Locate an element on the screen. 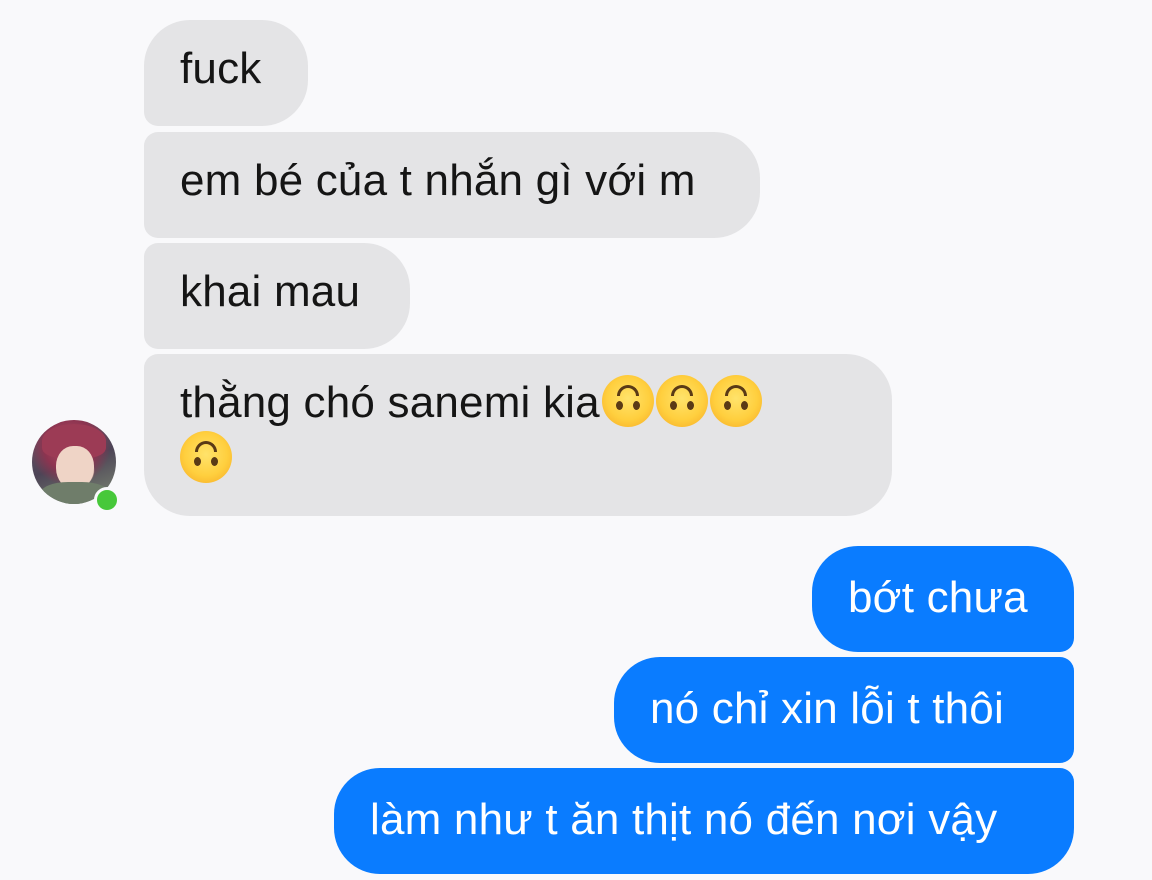 The width and height of the screenshot is (1152, 880). outgoing-message-bubble: nó chỉ xin lỗi t thôi is located at coordinates (844, 710).